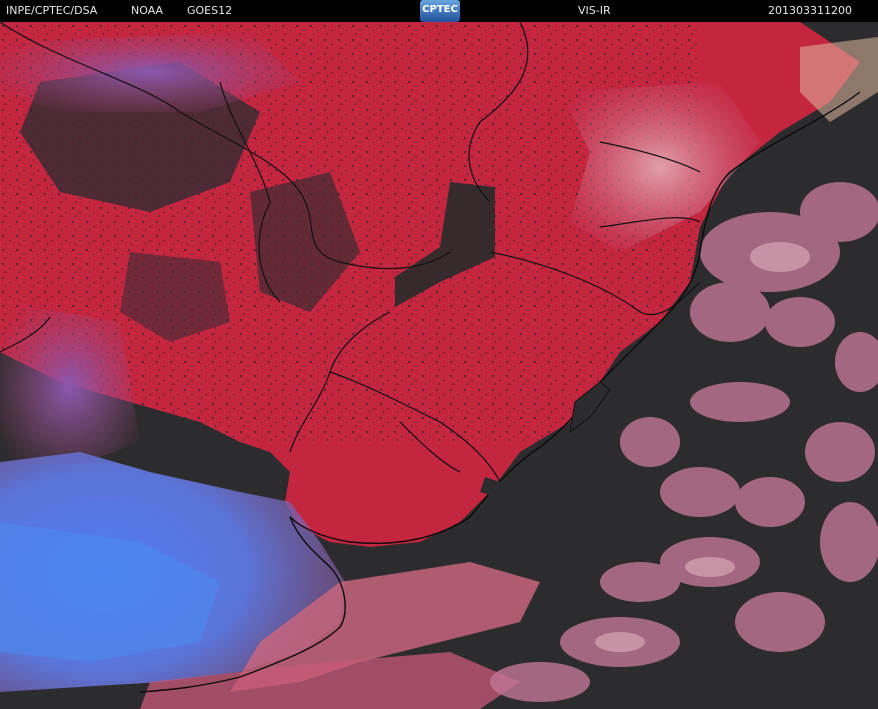 The height and width of the screenshot is (709, 878). I want to click on cptec-logo: CPTEC, so click(440, 11).